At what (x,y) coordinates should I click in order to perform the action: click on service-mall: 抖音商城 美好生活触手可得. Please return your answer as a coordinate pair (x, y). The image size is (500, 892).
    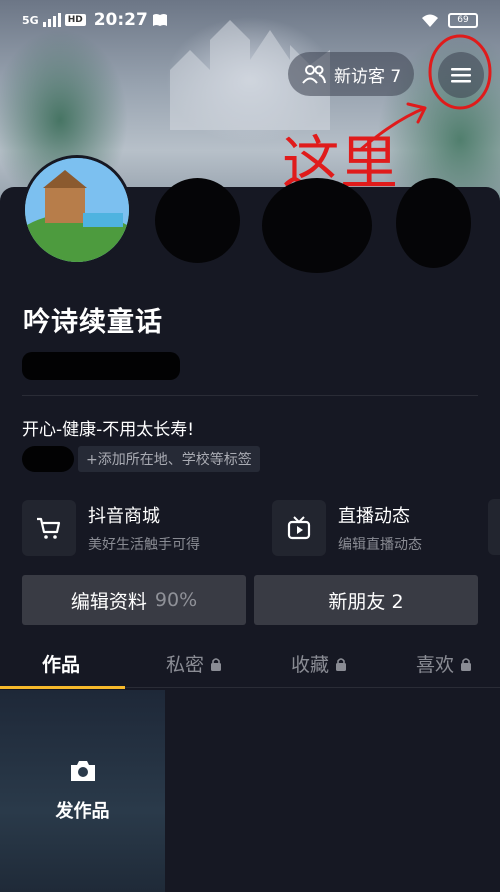
    Looking at the image, I should click on (111, 528).